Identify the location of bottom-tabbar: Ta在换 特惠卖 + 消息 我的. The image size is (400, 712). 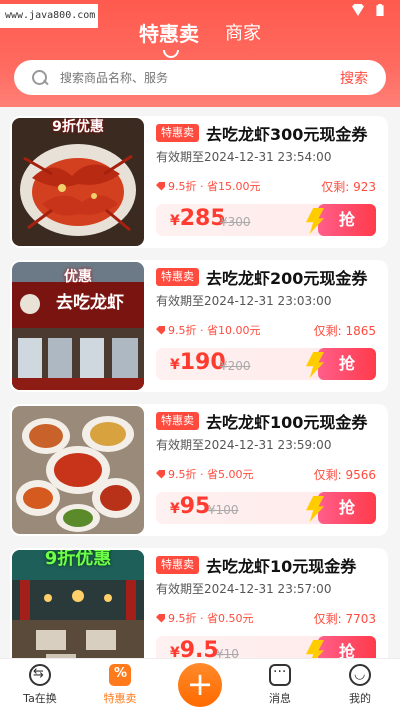
(200, 685).